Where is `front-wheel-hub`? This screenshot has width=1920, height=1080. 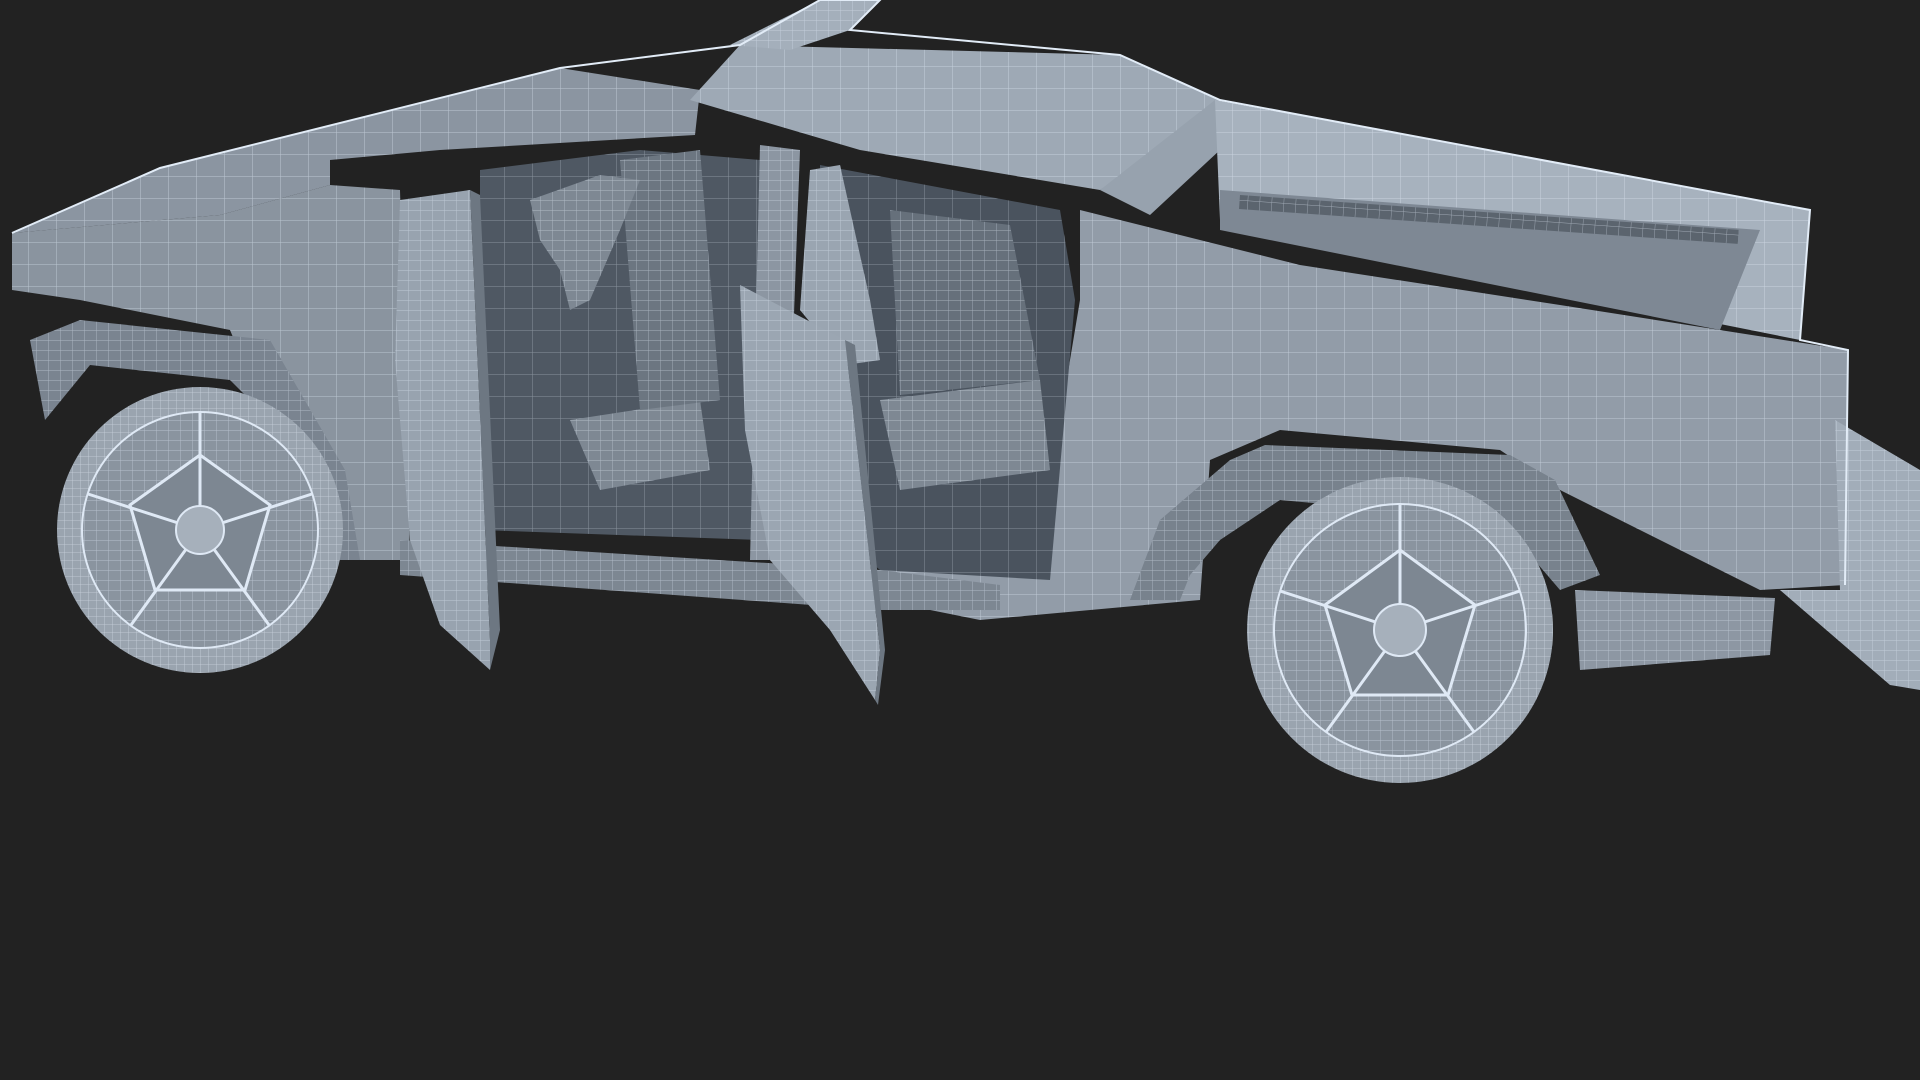
front-wheel-hub is located at coordinates (200, 530).